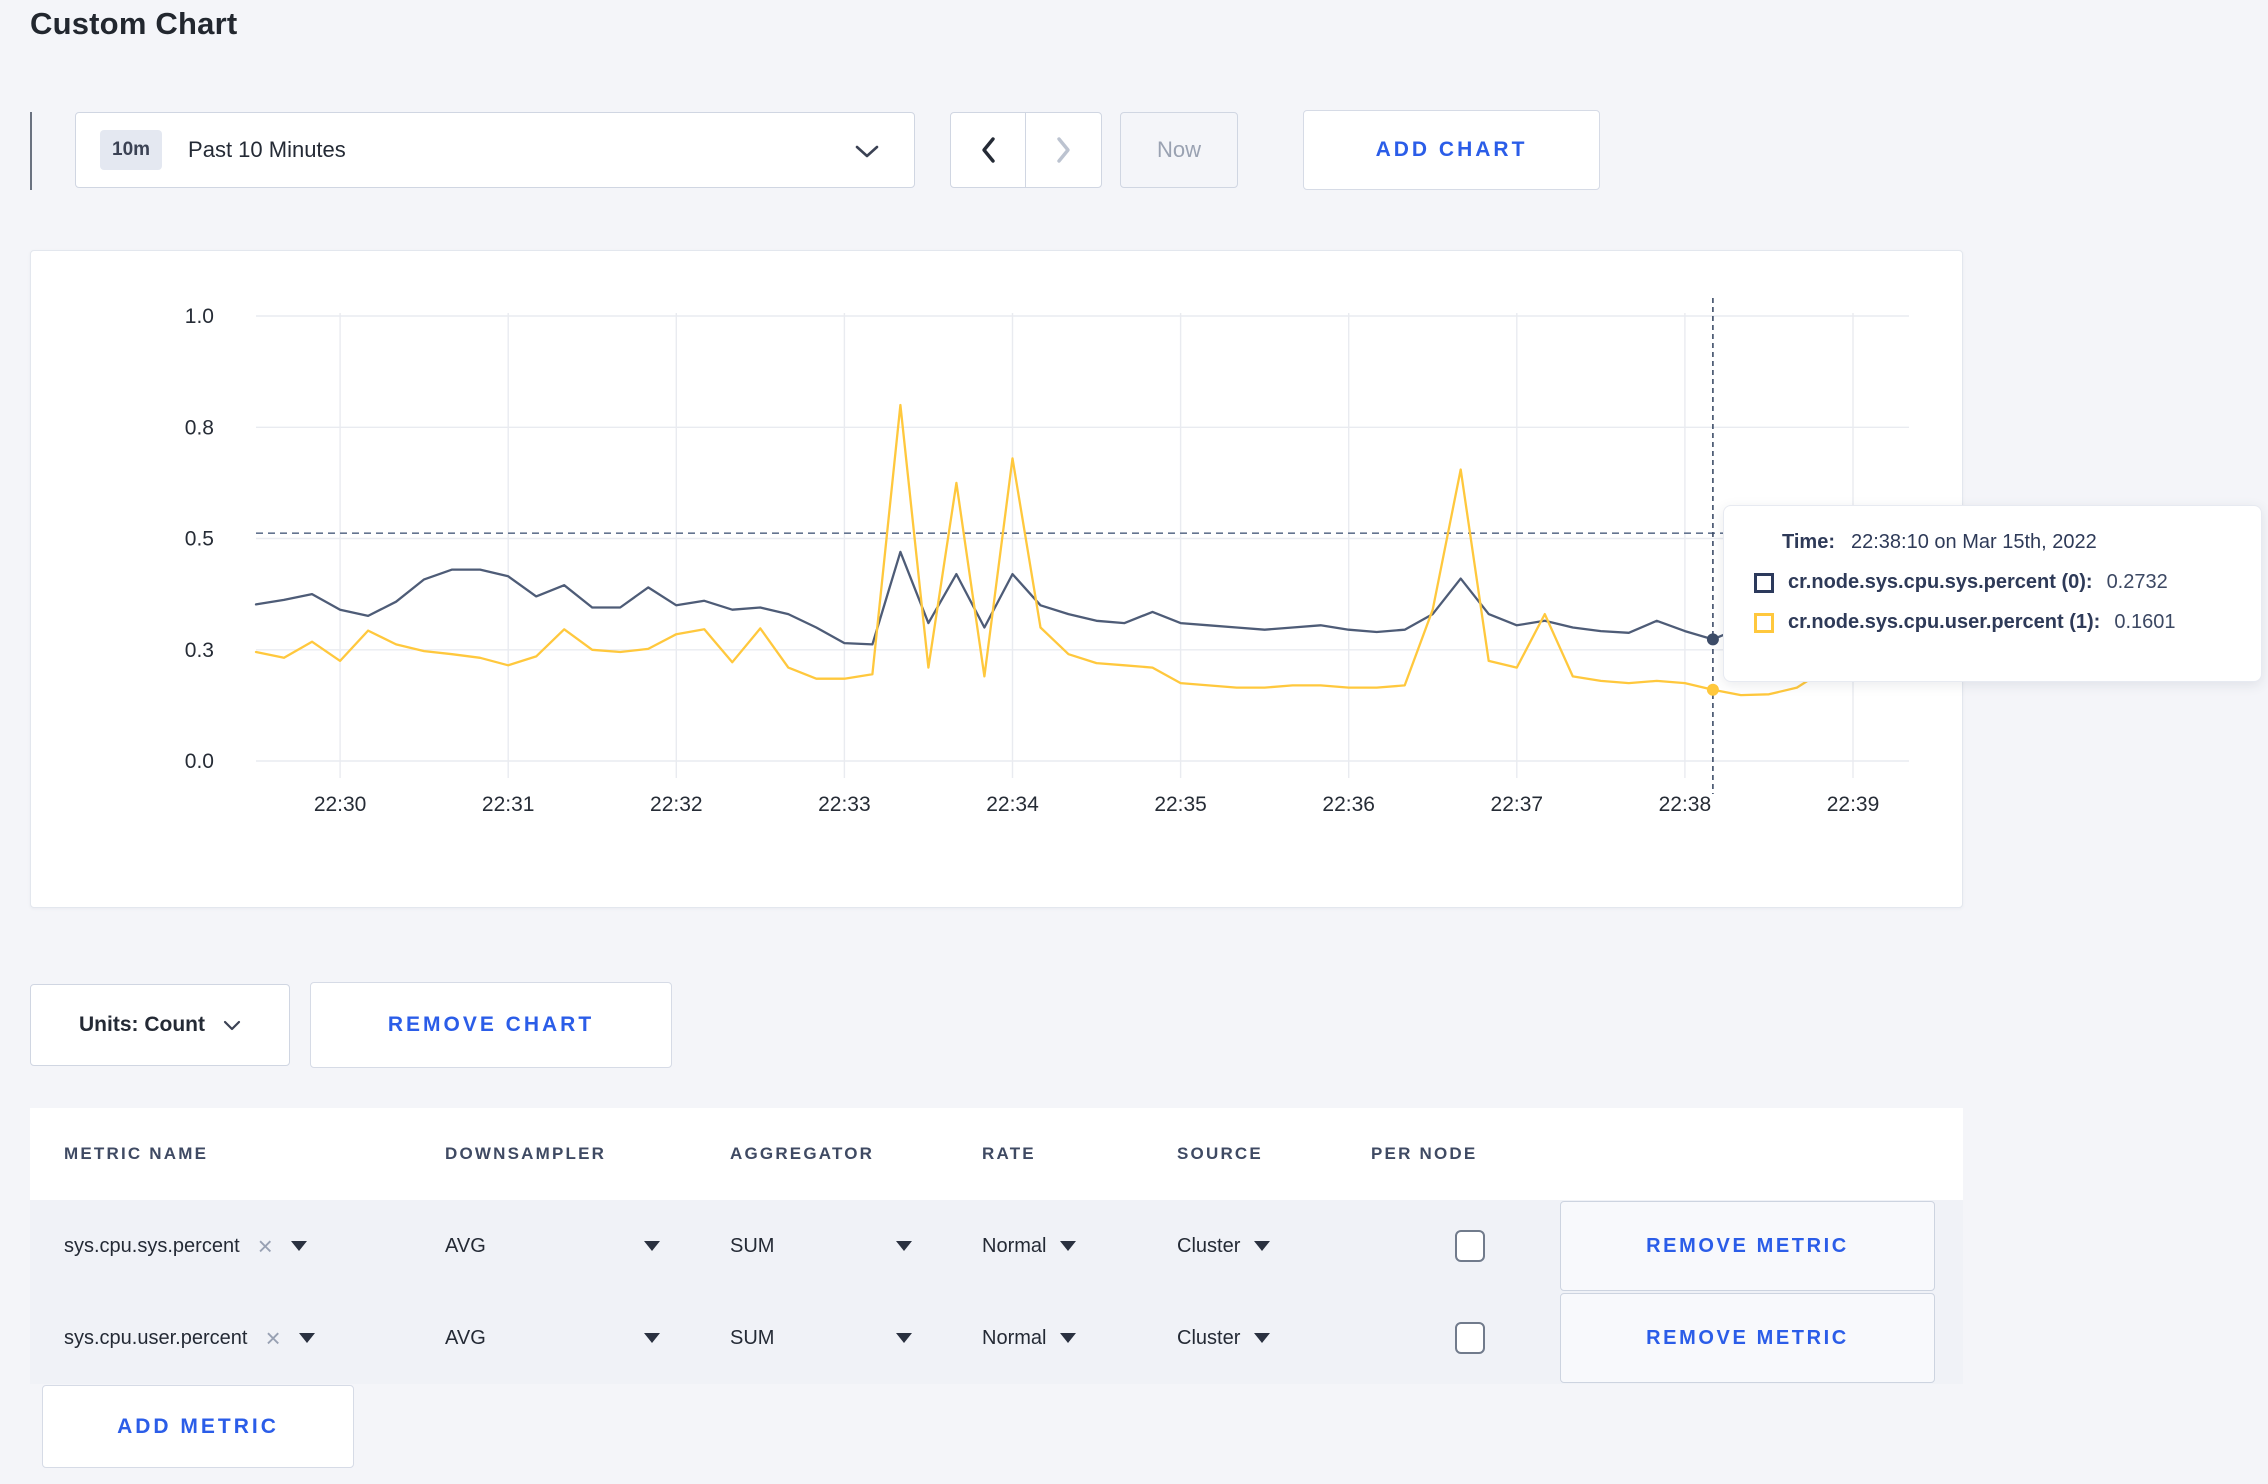 The width and height of the screenshot is (2268, 1484). Describe the element at coordinates (1685, 804) in the screenshot. I see `x-tick-label: 22:38` at that location.